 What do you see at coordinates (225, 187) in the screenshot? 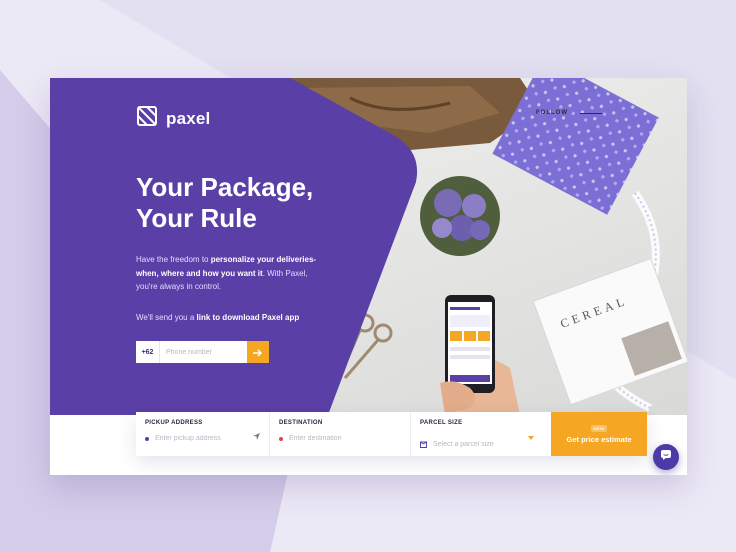
I see `hero-title-line1: Your Package,` at bounding box center [225, 187].